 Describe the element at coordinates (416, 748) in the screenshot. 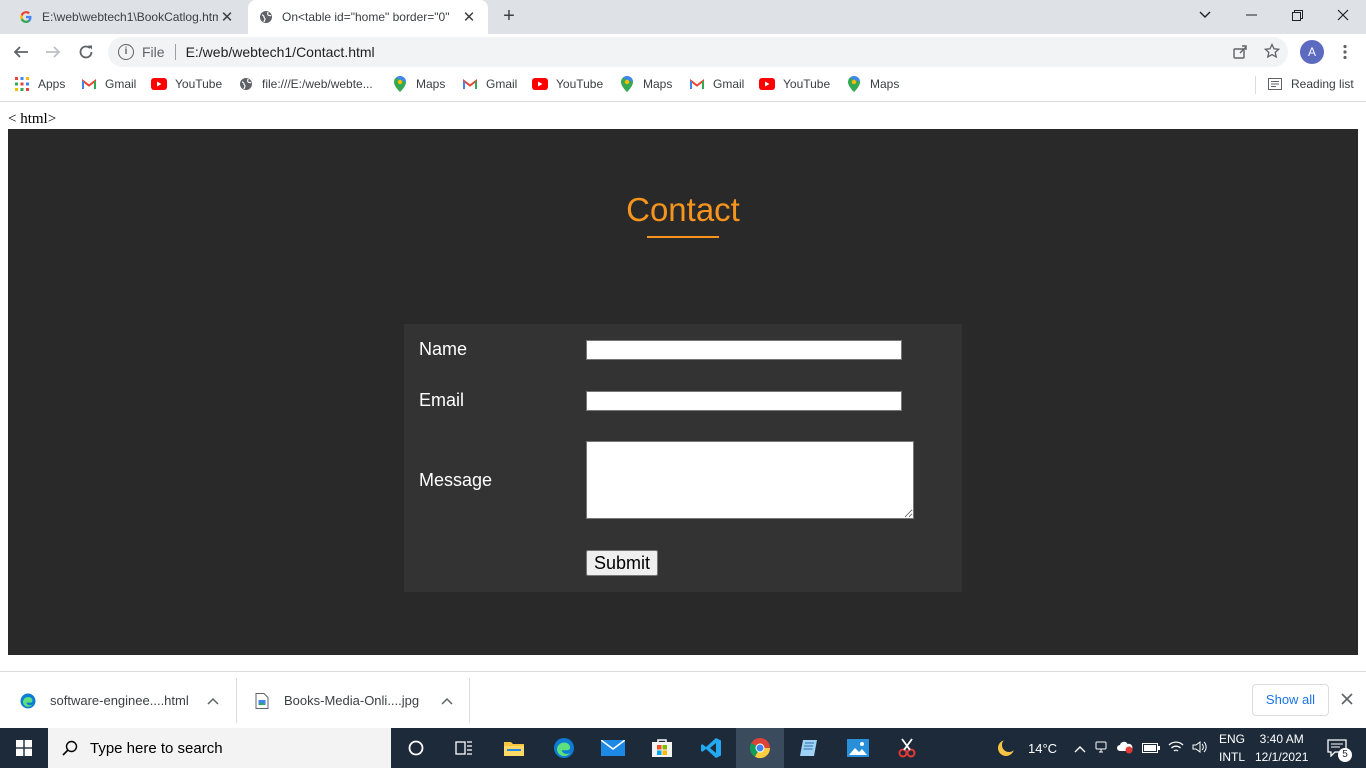

I see `cortana-icon` at that location.